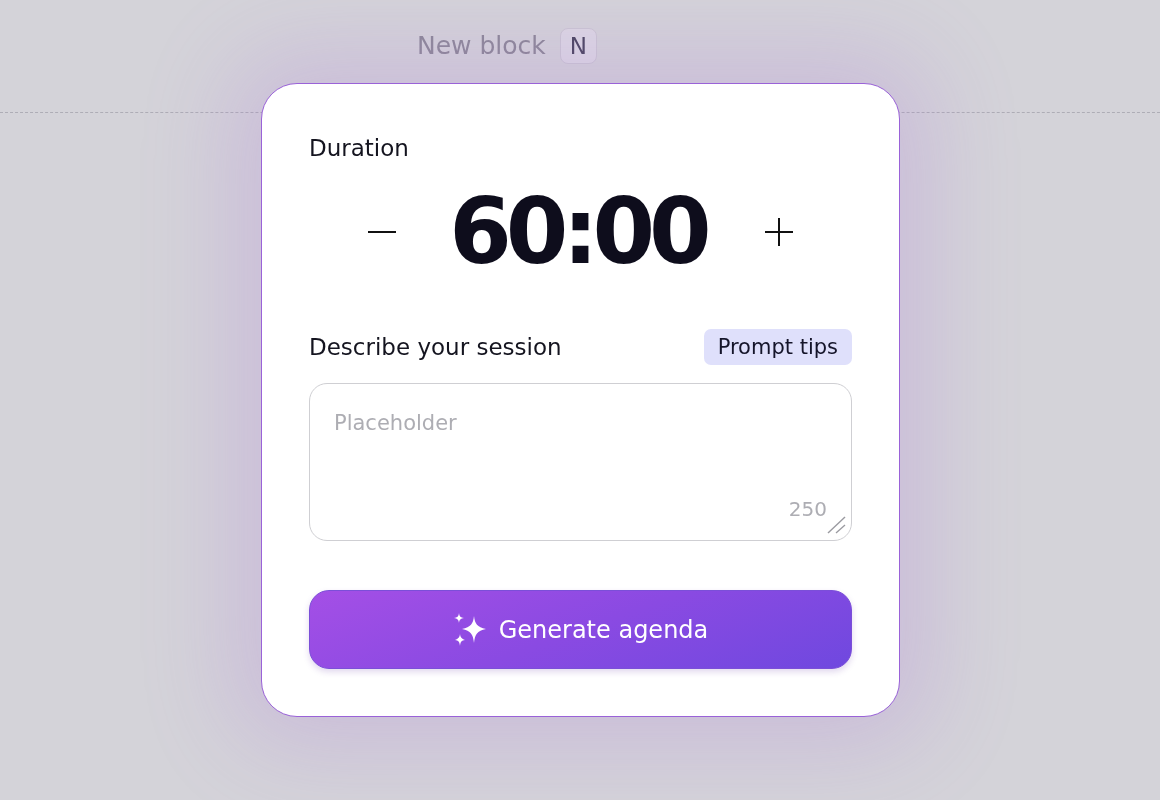 The width and height of the screenshot is (1160, 800). What do you see at coordinates (578, 46) in the screenshot?
I see `shortcut-key: N` at bounding box center [578, 46].